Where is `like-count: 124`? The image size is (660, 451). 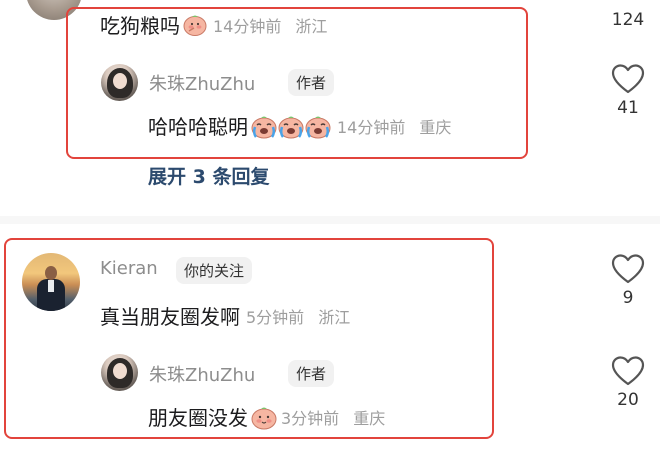 like-count: 124 is located at coordinates (628, 20).